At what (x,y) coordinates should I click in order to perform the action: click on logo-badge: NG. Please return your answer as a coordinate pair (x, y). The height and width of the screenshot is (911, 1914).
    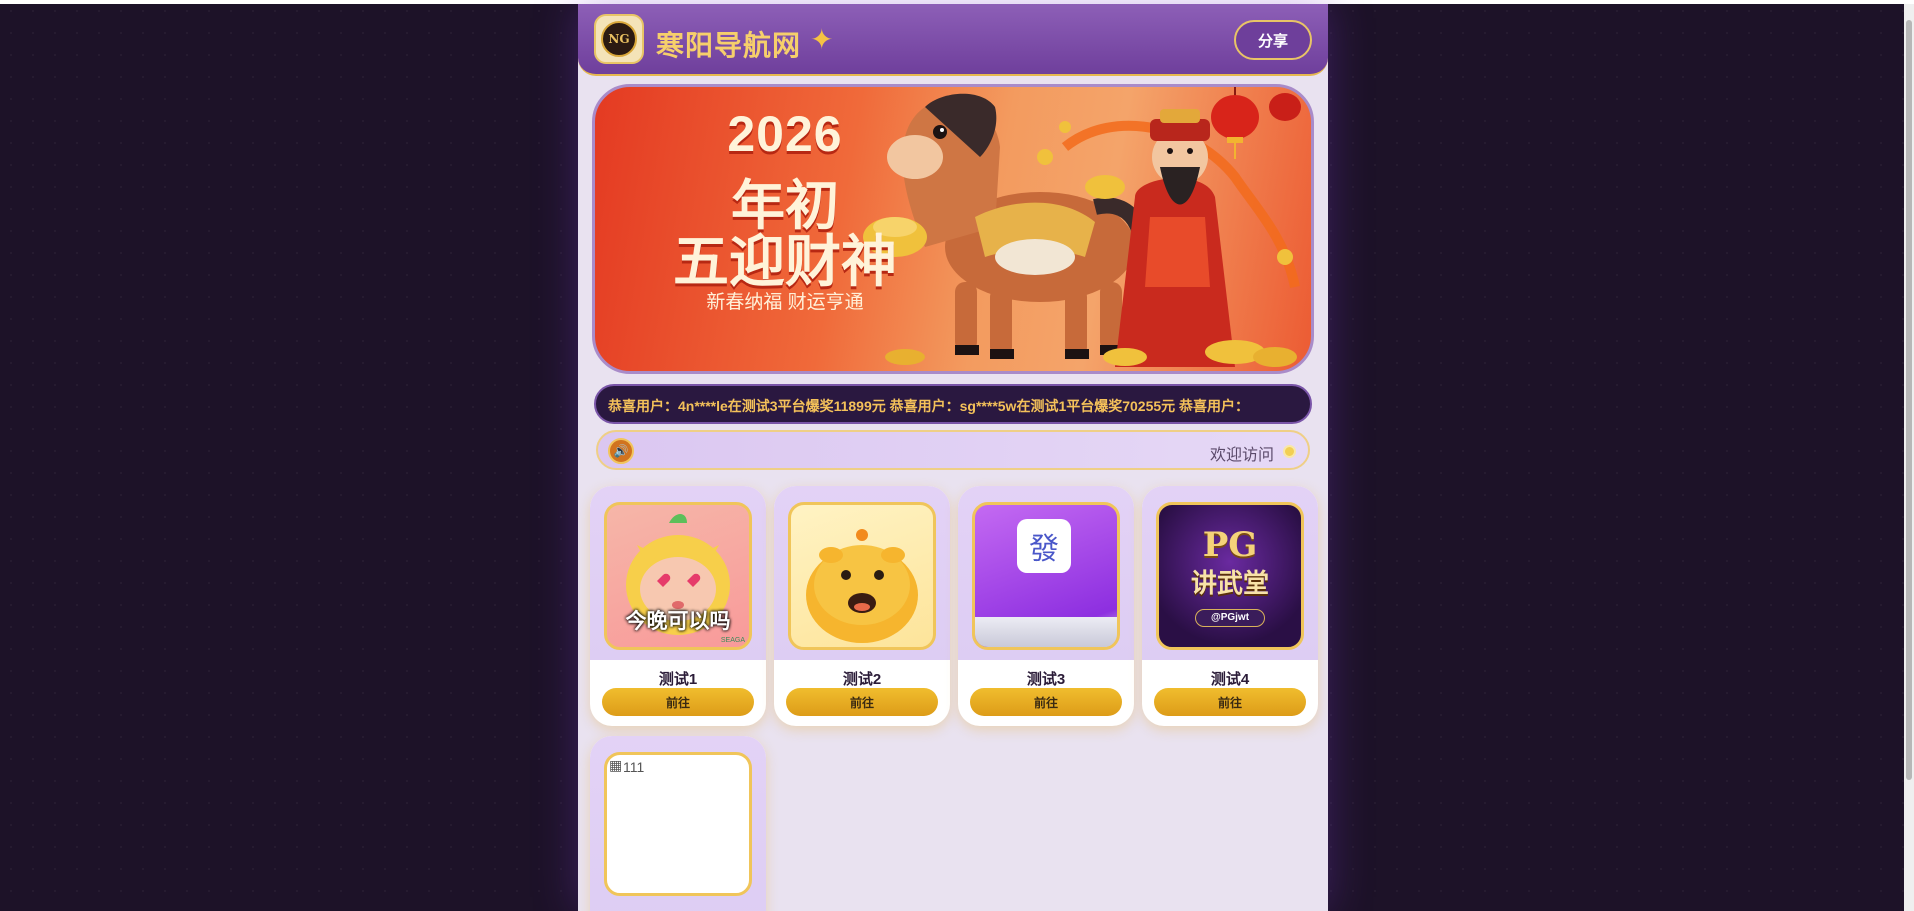
    Looking at the image, I should click on (619, 39).